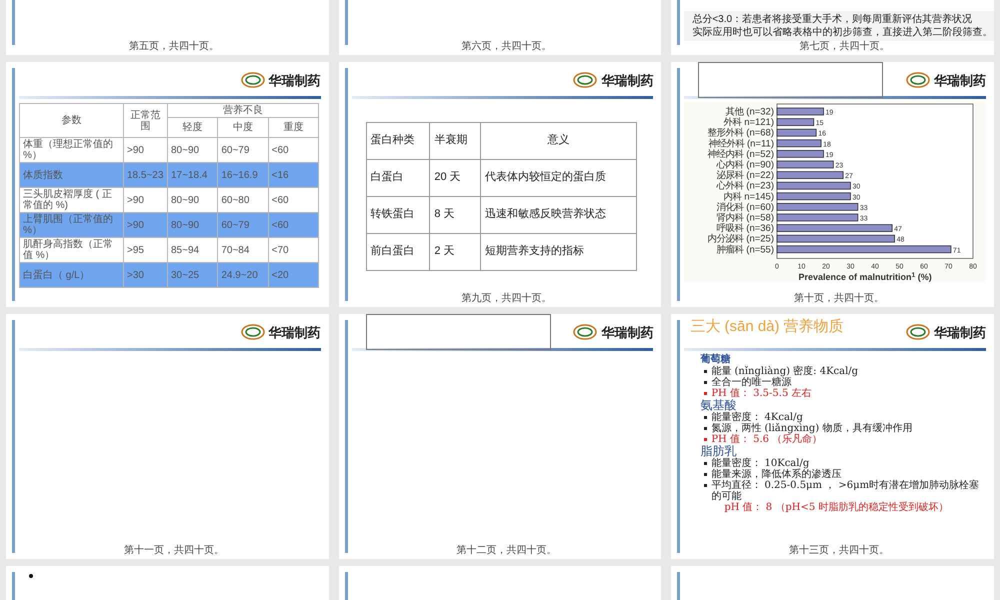  Describe the element at coordinates (845, 491) in the screenshot. I see `bullet-text: 平均直径： 0.25-0.5μm ， >6μm时有潜在增加肺动脉栓塞的可能` at that location.